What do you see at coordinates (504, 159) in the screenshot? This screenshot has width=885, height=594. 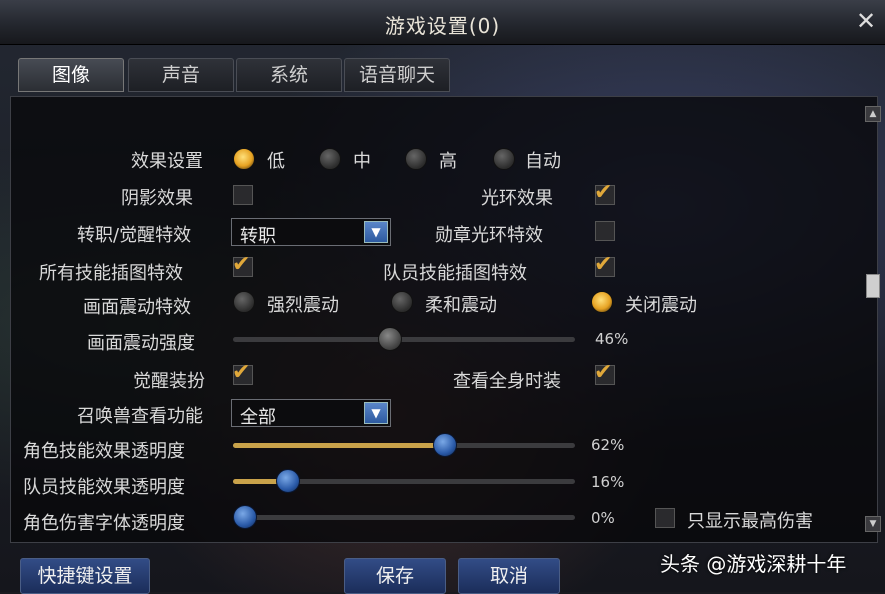 I see `effect-auto-radio` at bounding box center [504, 159].